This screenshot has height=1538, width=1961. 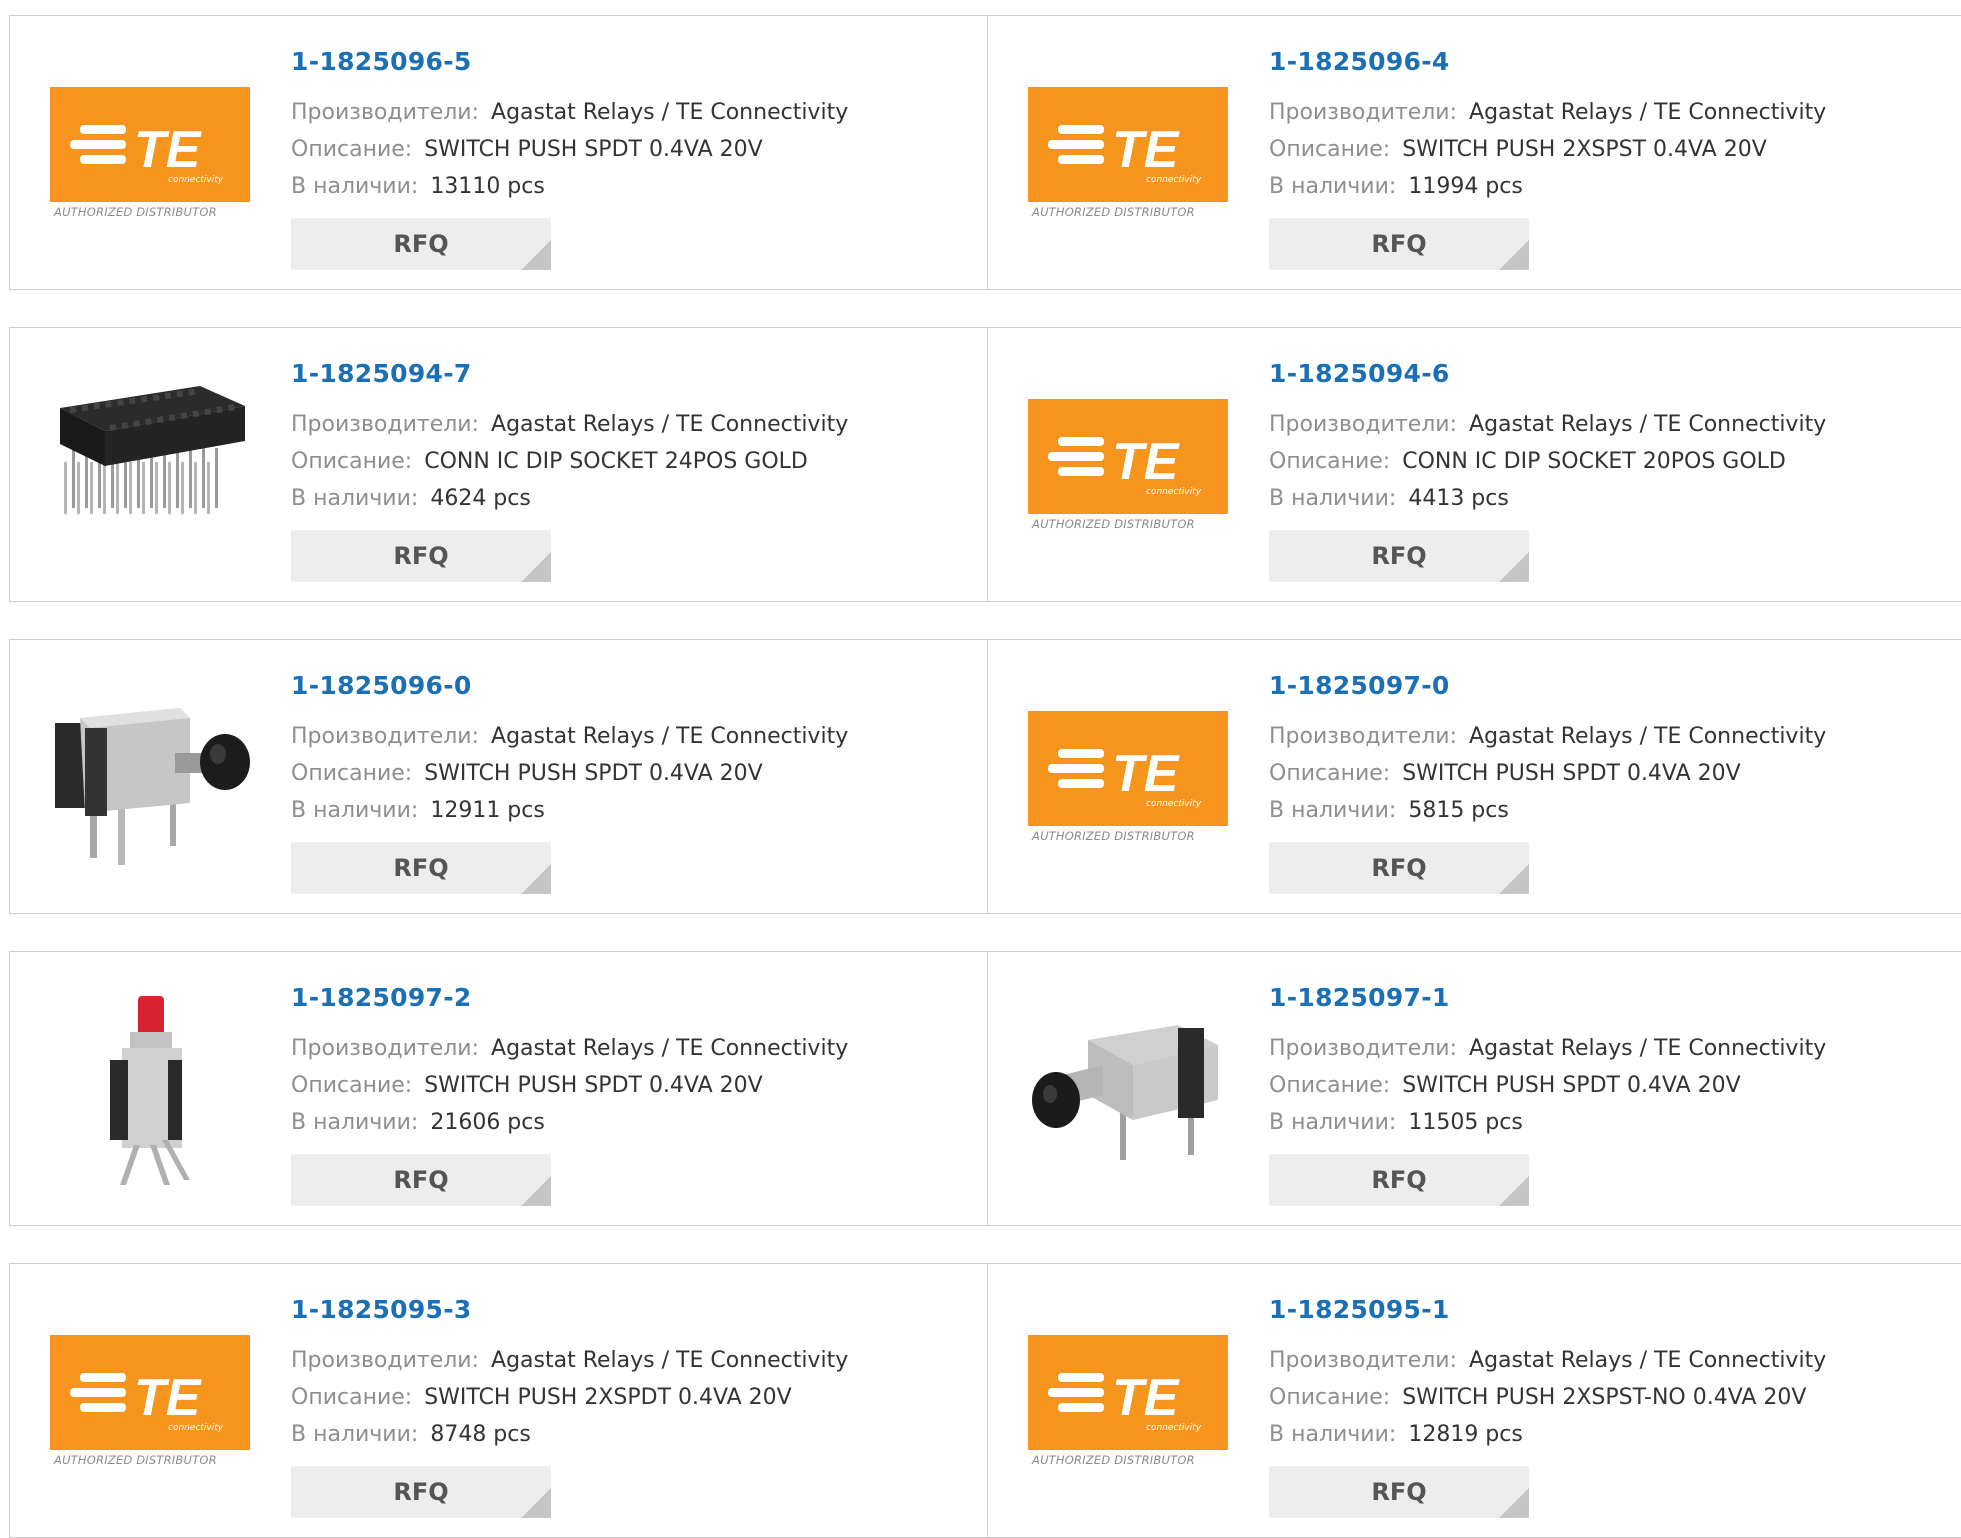 What do you see at coordinates (1359, 1309) in the screenshot?
I see `part-number-link: 1-1825095-1` at bounding box center [1359, 1309].